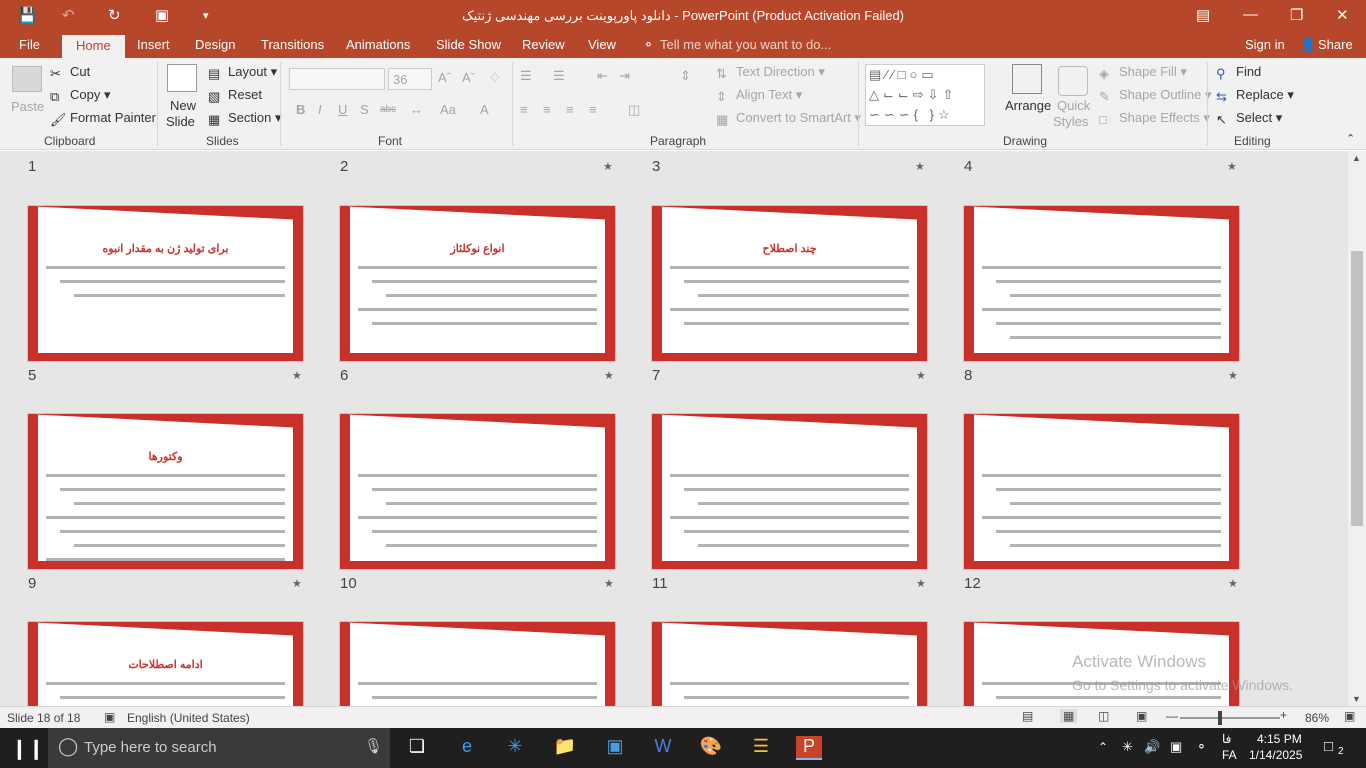 The image size is (1366, 768). I want to click on select-button: ↖ Select ▾, so click(1249, 118).